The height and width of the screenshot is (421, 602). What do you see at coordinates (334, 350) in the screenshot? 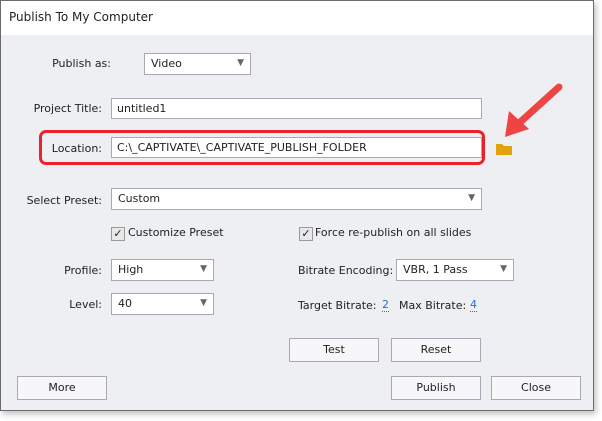
I see `test-button: Test` at bounding box center [334, 350].